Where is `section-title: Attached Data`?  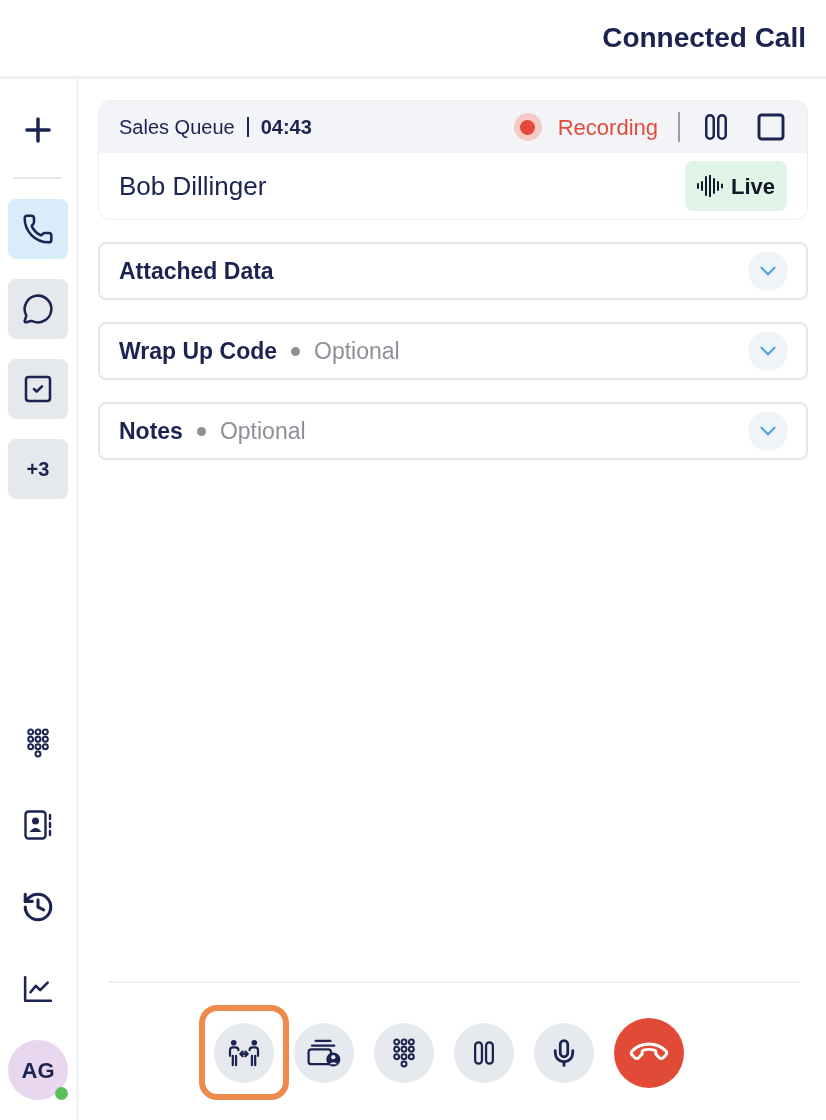
section-title: Attached Data is located at coordinates (196, 271).